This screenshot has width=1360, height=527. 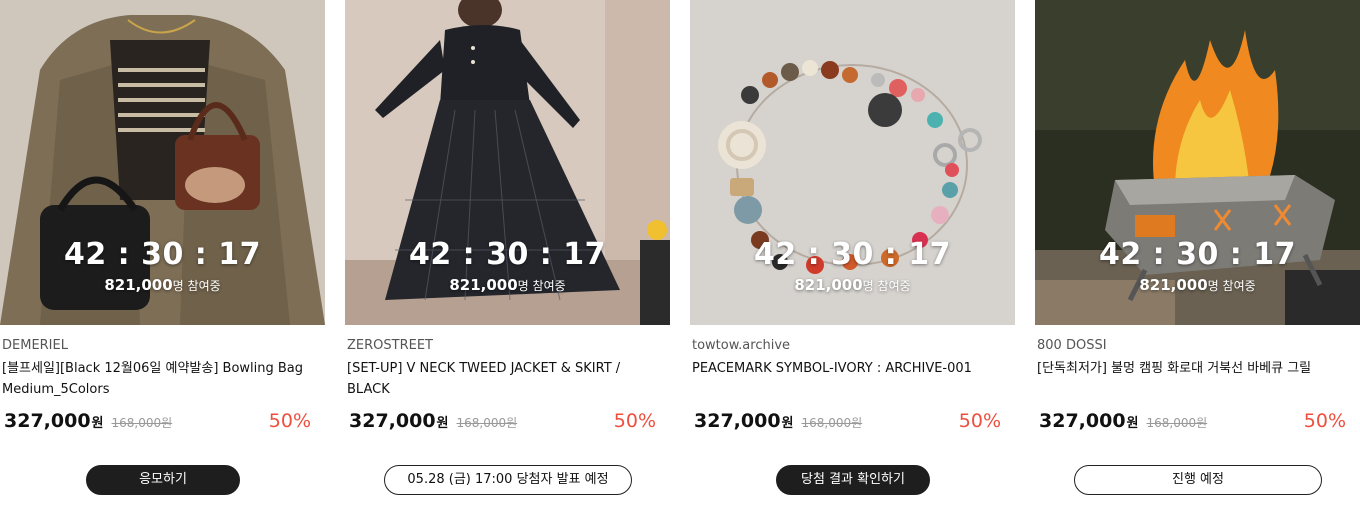 I want to click on apply-button: 응모하기, so click(x=163, y=480).